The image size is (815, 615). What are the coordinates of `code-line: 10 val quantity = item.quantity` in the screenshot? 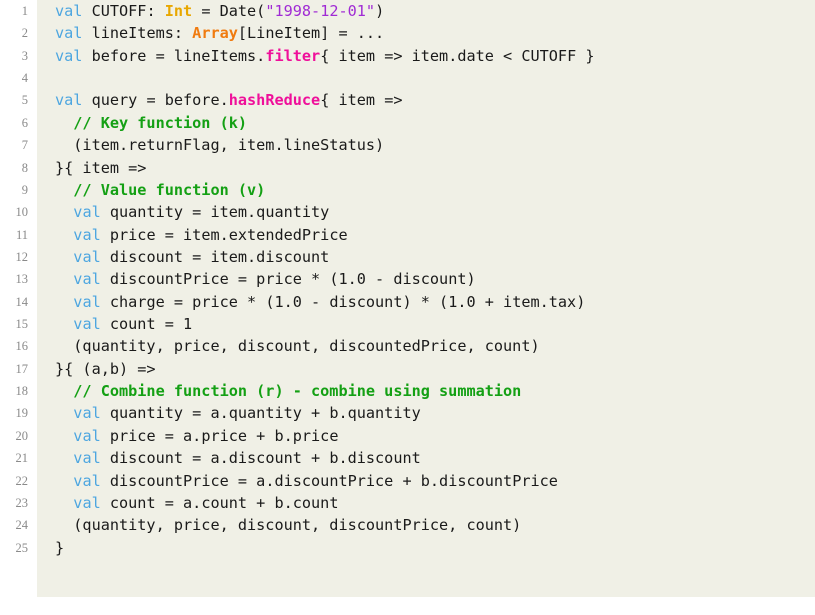 It's located at (407, 212).